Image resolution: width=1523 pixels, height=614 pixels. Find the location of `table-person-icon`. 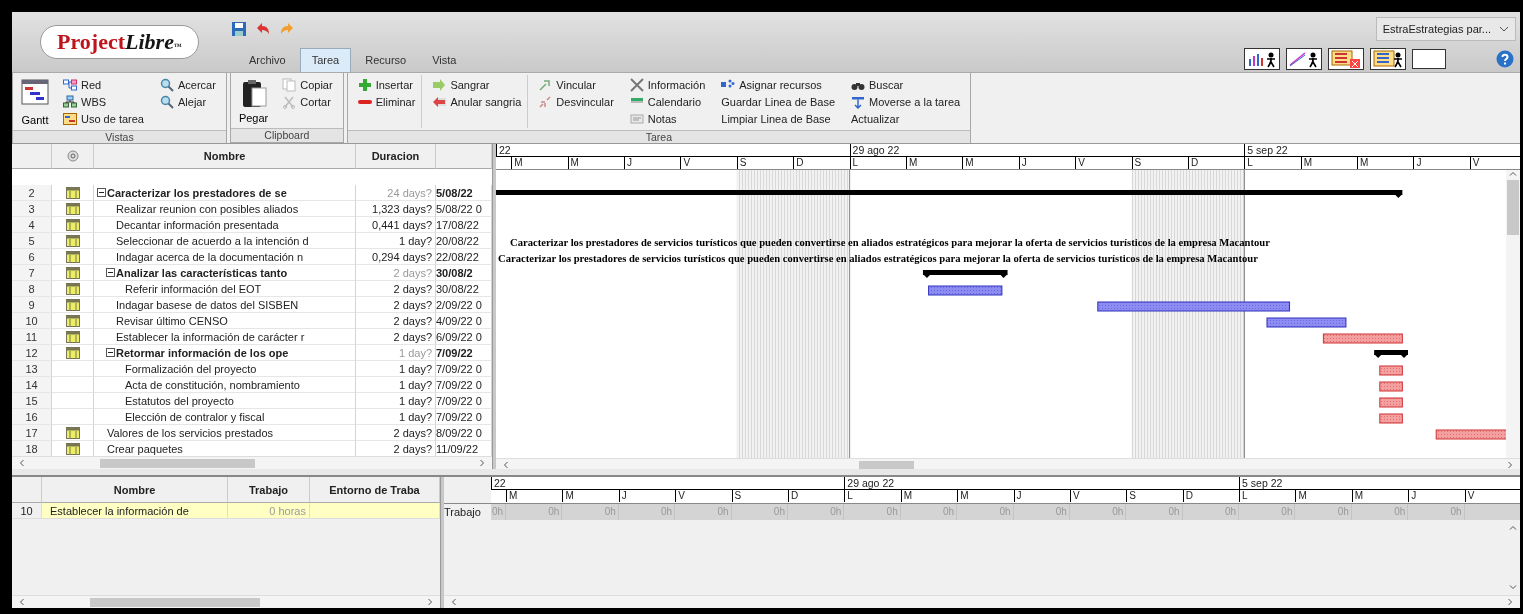

table-person-icon is located at coordinates (1388, 59).